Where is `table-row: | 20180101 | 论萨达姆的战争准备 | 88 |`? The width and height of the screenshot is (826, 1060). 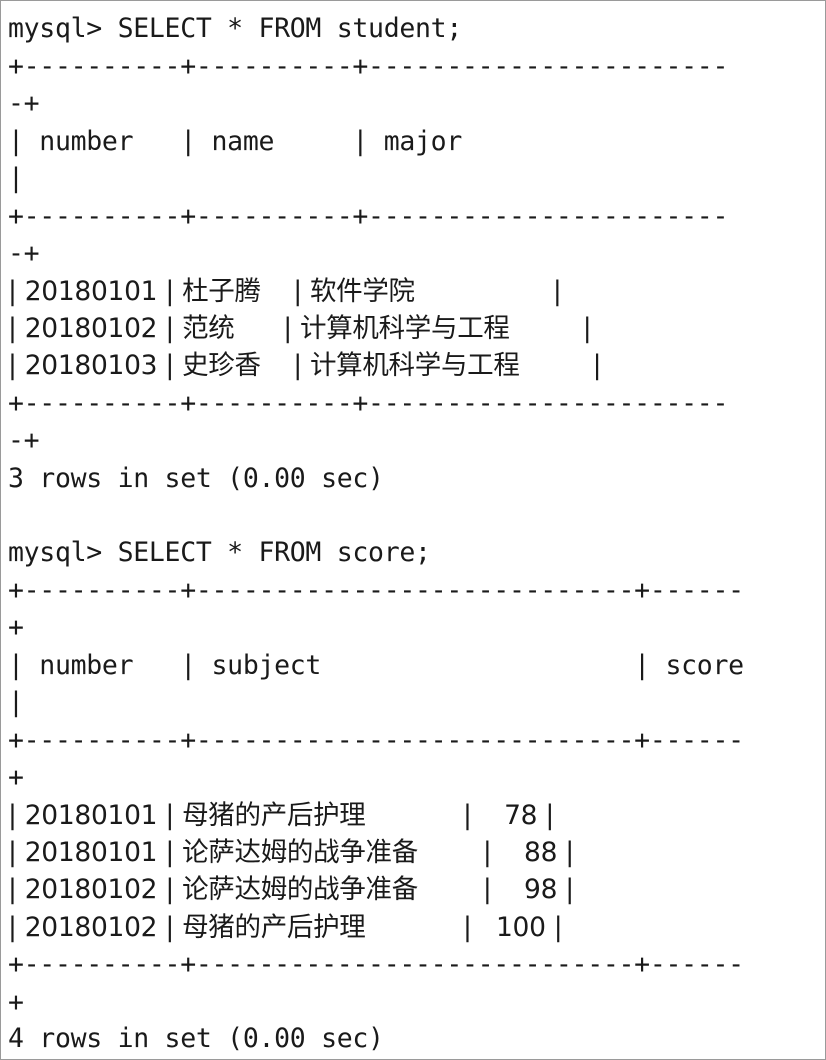
table-row: | 20180101 | 论萨达姆的战争准备 | 88 | is located at coordinates (291, 852).